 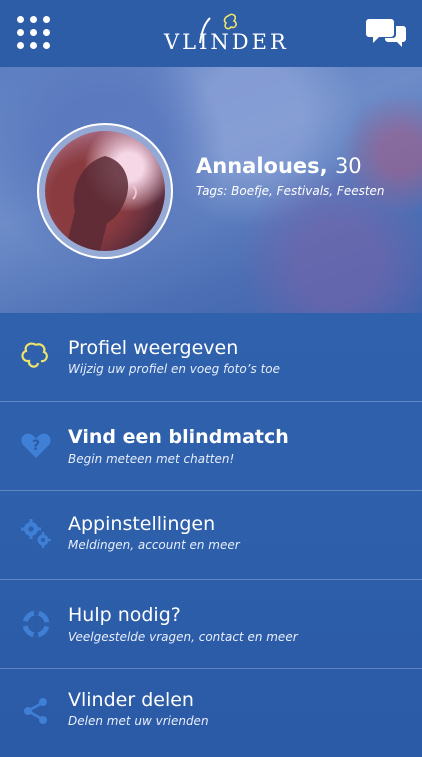 I want to click on profile-name-text: Annaloues,, so click(x=262, y=166).